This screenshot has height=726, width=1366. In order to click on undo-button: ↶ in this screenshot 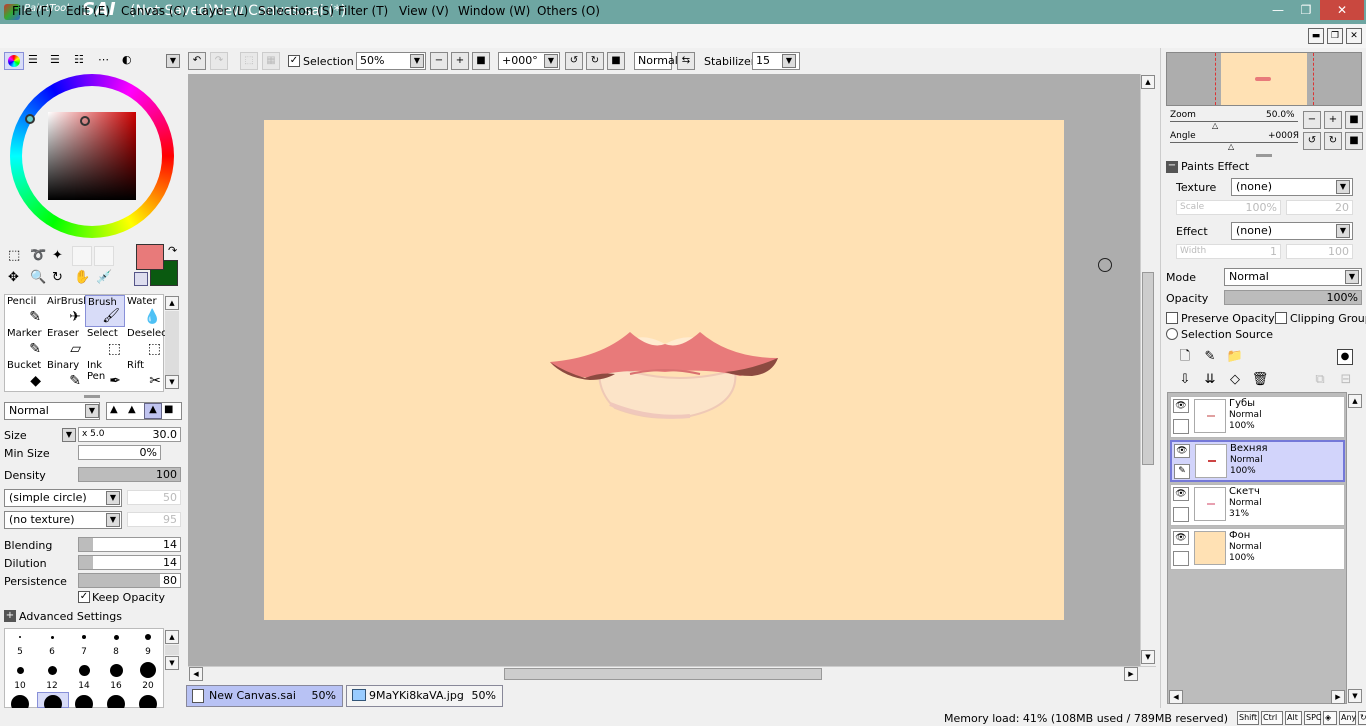, I will do `click(197, 61)`.